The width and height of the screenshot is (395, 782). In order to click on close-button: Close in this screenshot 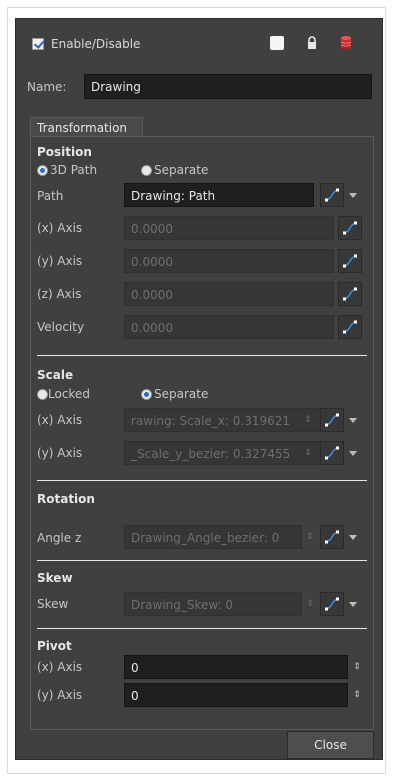, I will do `click(330, 745)`.